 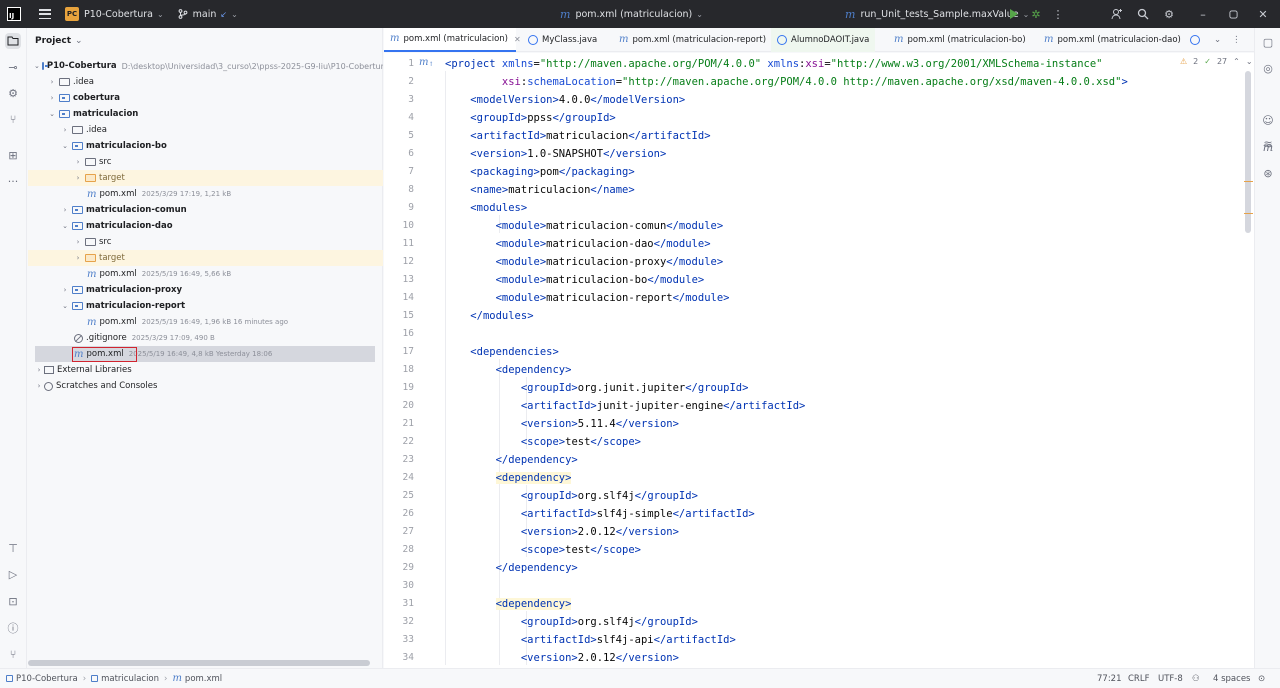 What do you see at coordinates (399, 280) in the screenshot?
I see `line-number: 13` at bounding box center [399, 280].